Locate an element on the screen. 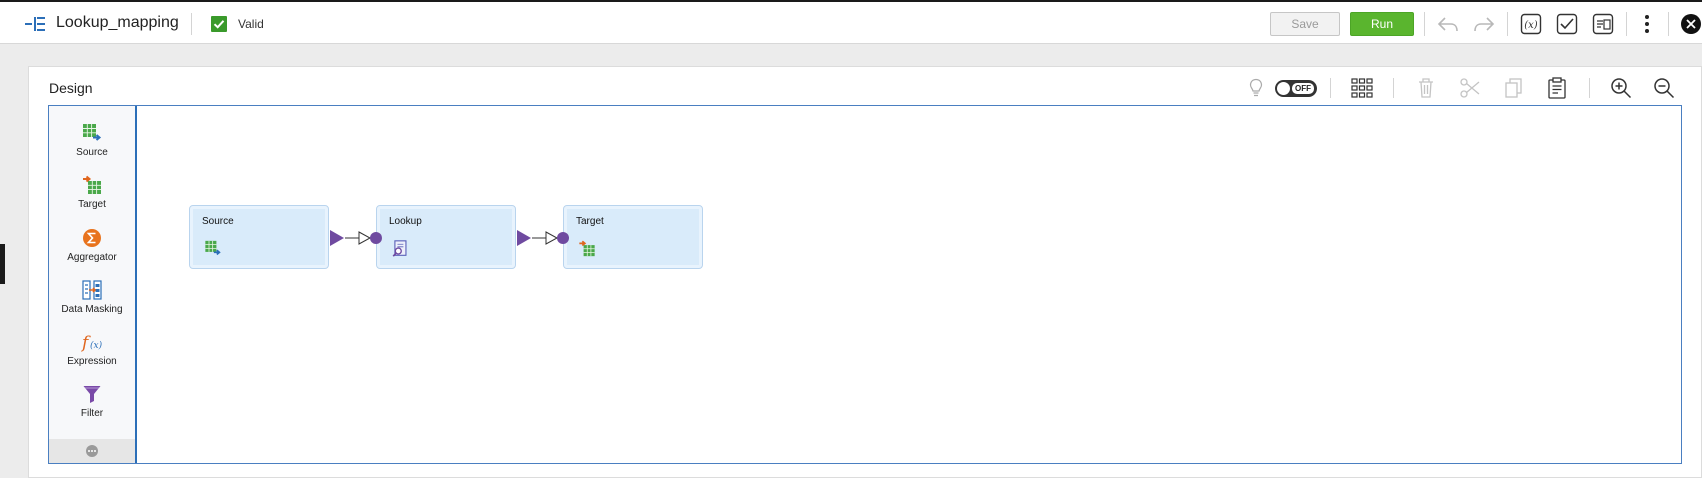 The width and height of the screenshot is (1702, 478). validate-icon is located at coordinates (1567, 24).